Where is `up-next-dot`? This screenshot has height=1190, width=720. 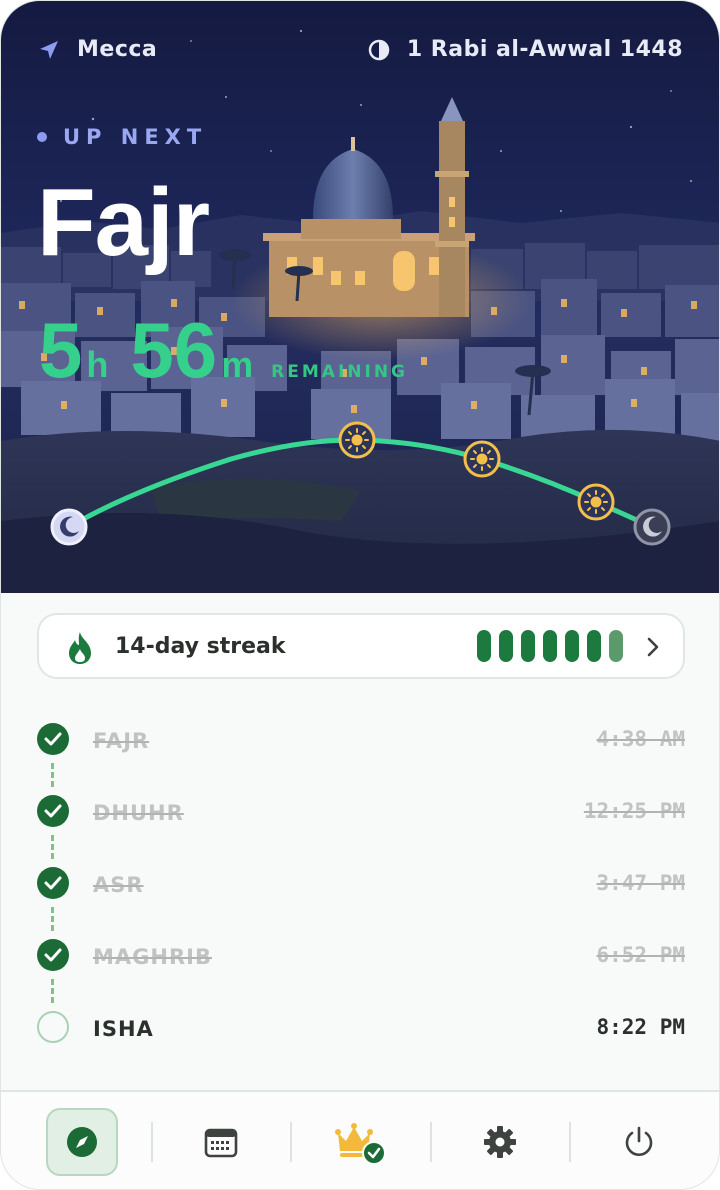 up-next-dot is located at coordinates (42, 137).